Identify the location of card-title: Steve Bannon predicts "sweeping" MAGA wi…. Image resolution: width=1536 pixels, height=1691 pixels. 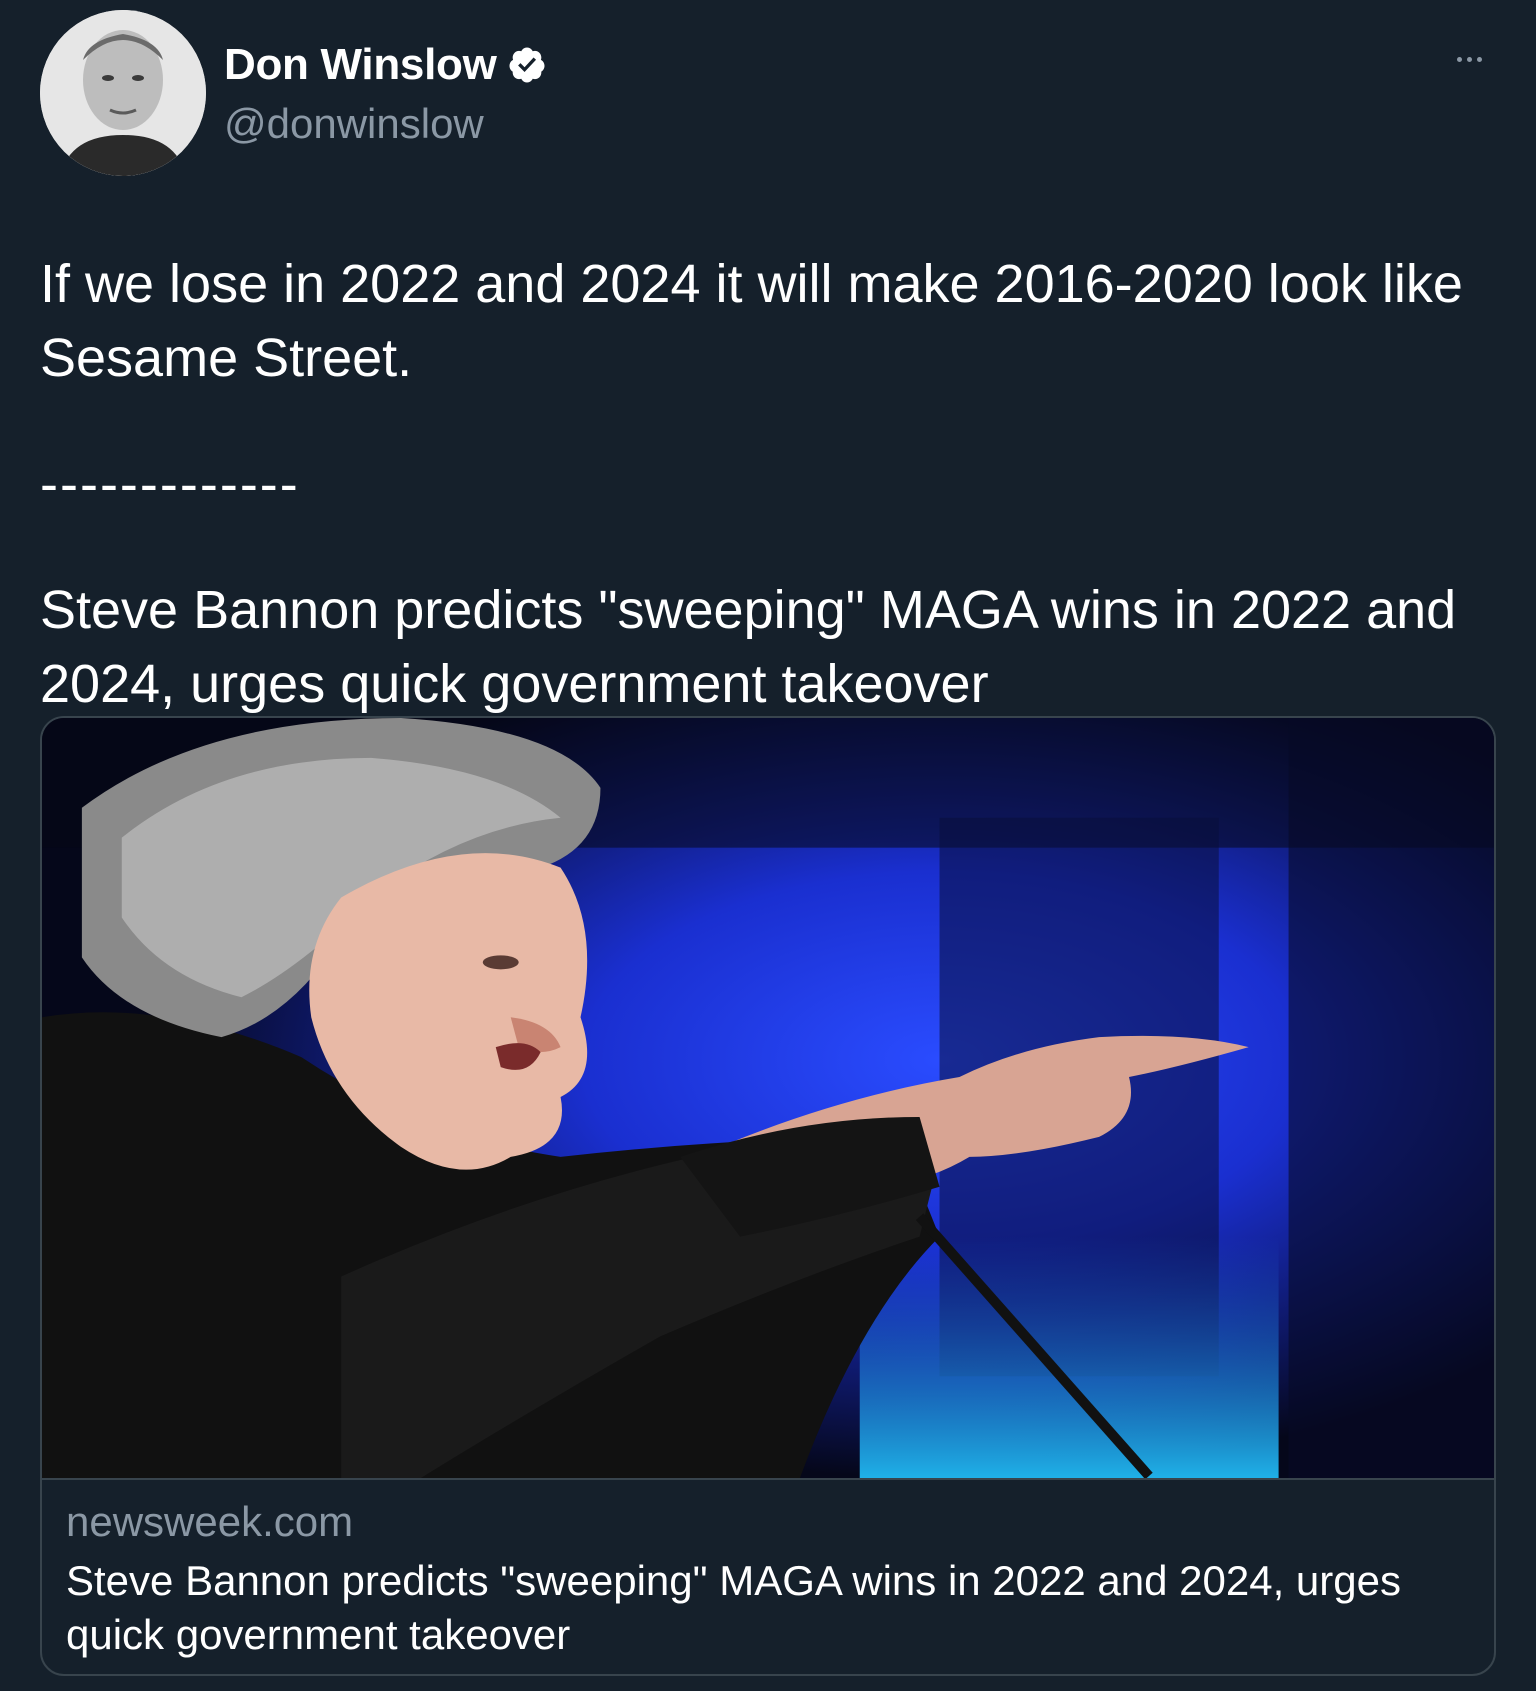
(733, 1607).